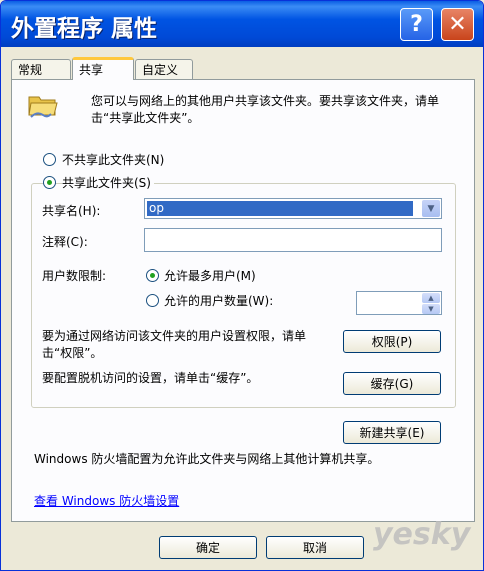 Image resolution: width=484 pixels, height=571 pixels. I want to click on user-limit-label: 用户数限制:, so click(74, 276).